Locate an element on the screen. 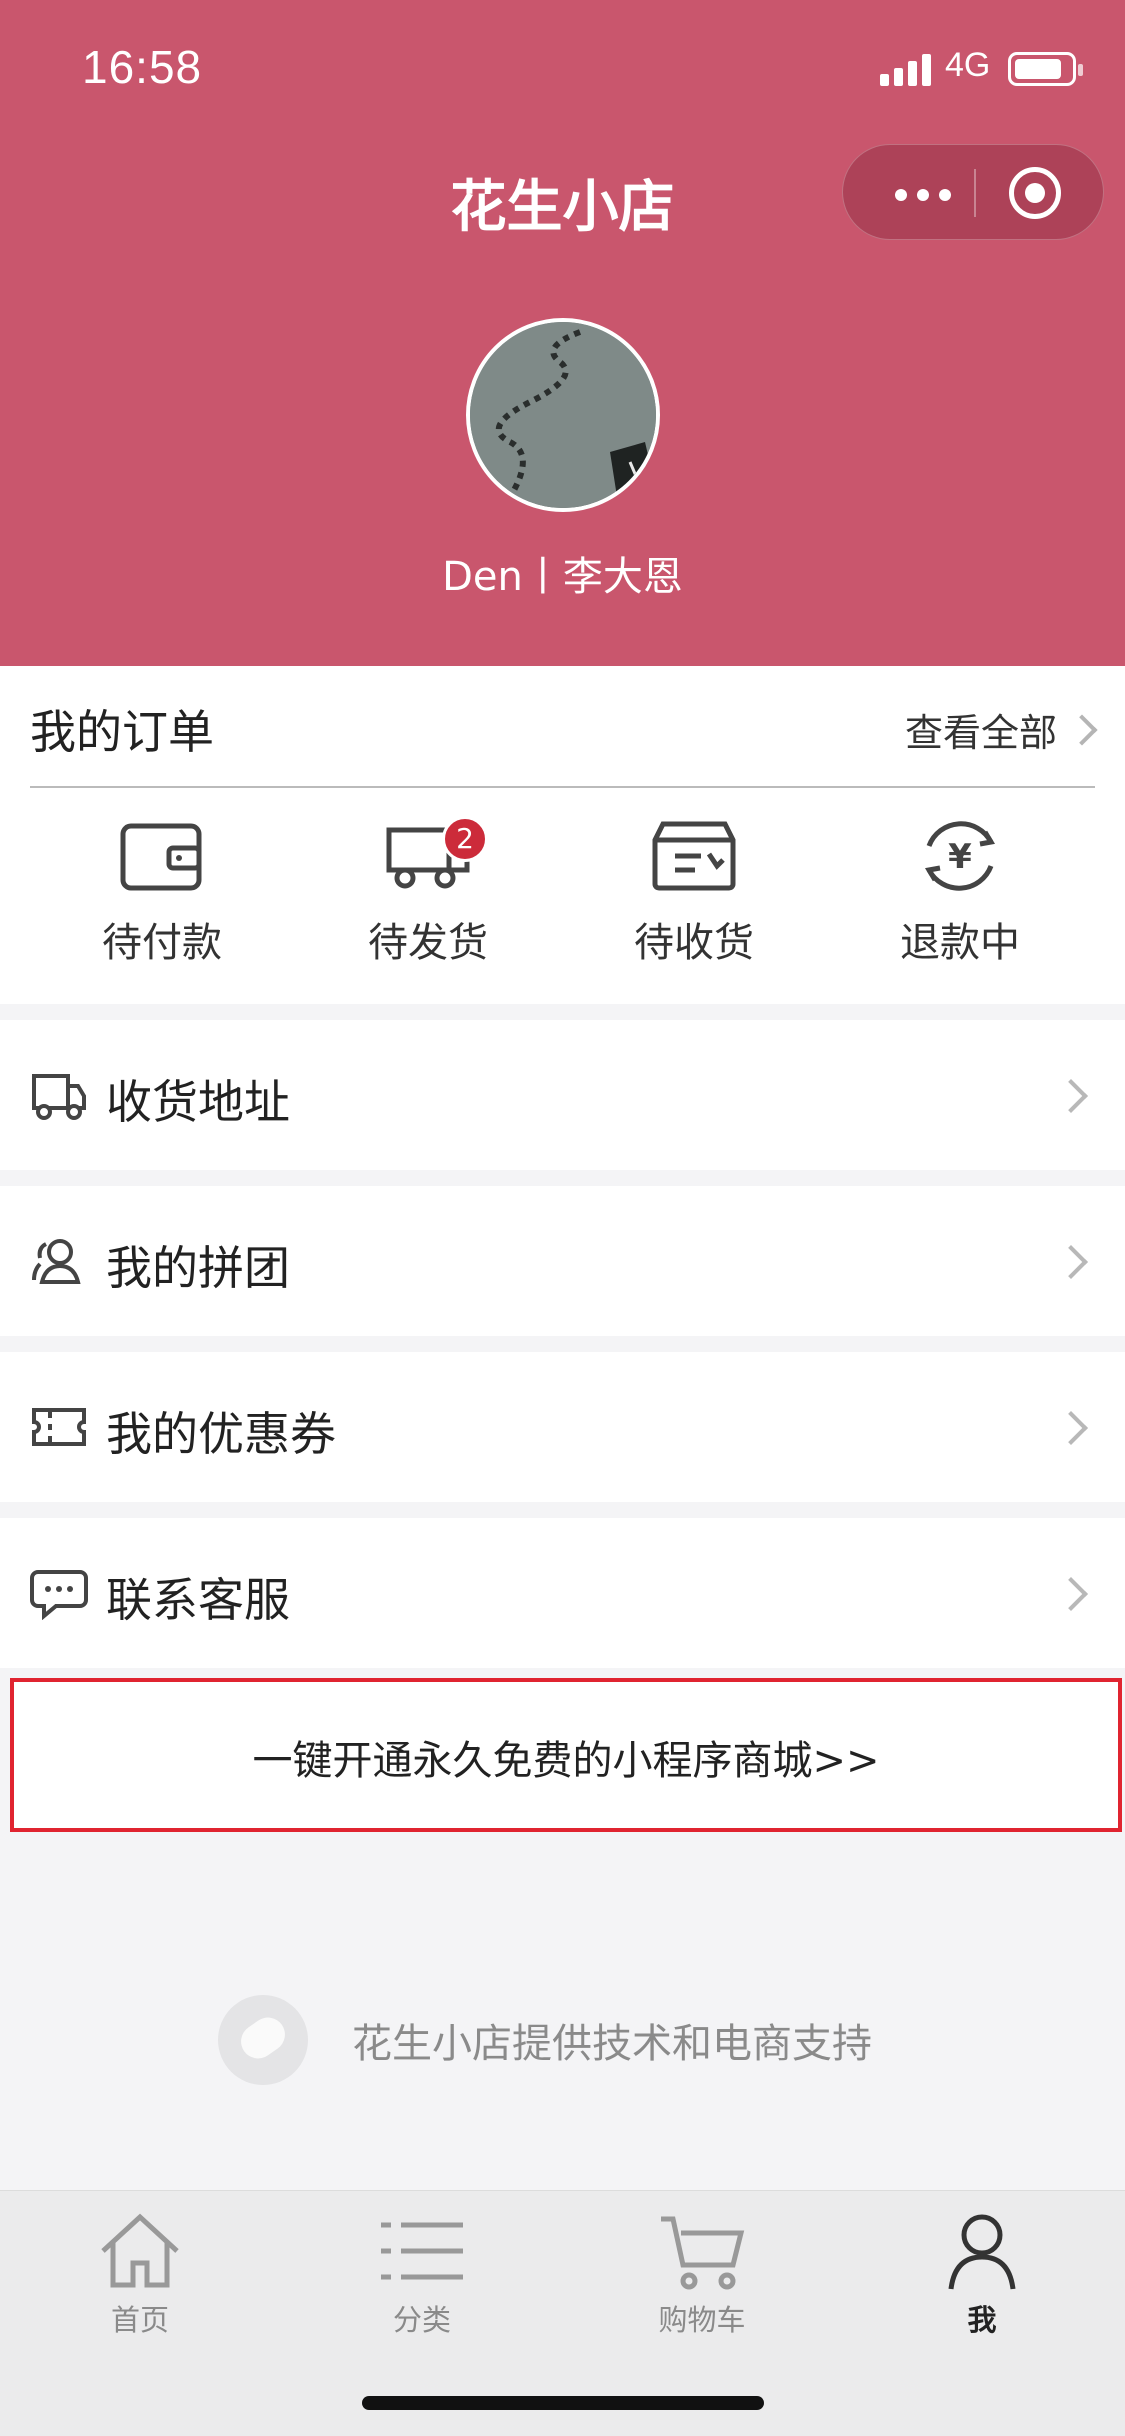 The image size is (1125, 2436). orders-divider is located at coordinates (562, 787).